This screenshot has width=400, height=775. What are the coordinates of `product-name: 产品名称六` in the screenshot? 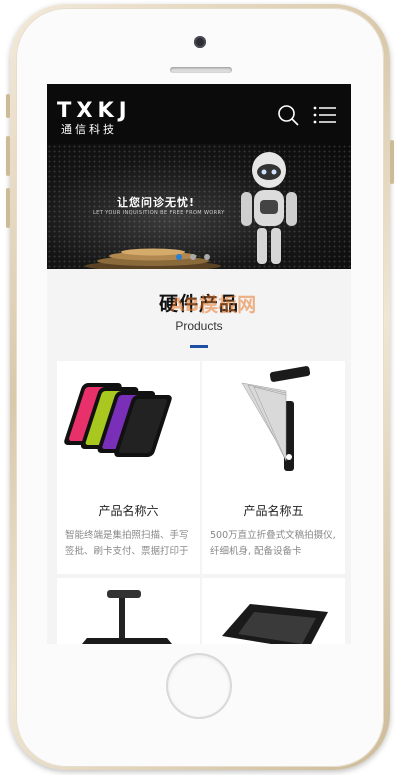 It's located at (128, 510).